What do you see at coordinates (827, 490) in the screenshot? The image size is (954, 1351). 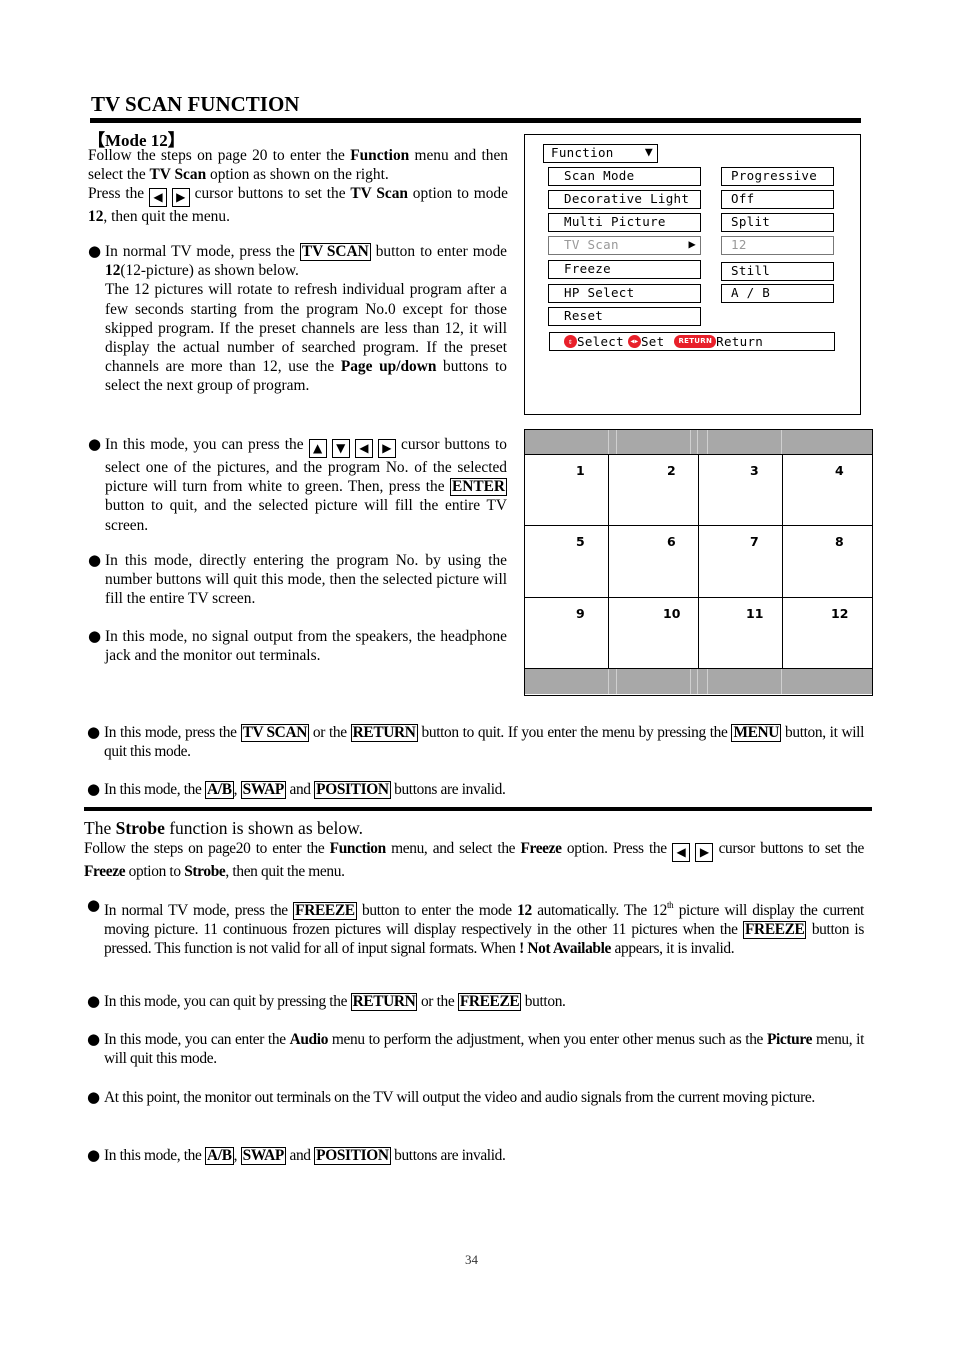 I see `picture-cell-4: 4` at bounding box center [827, 490].